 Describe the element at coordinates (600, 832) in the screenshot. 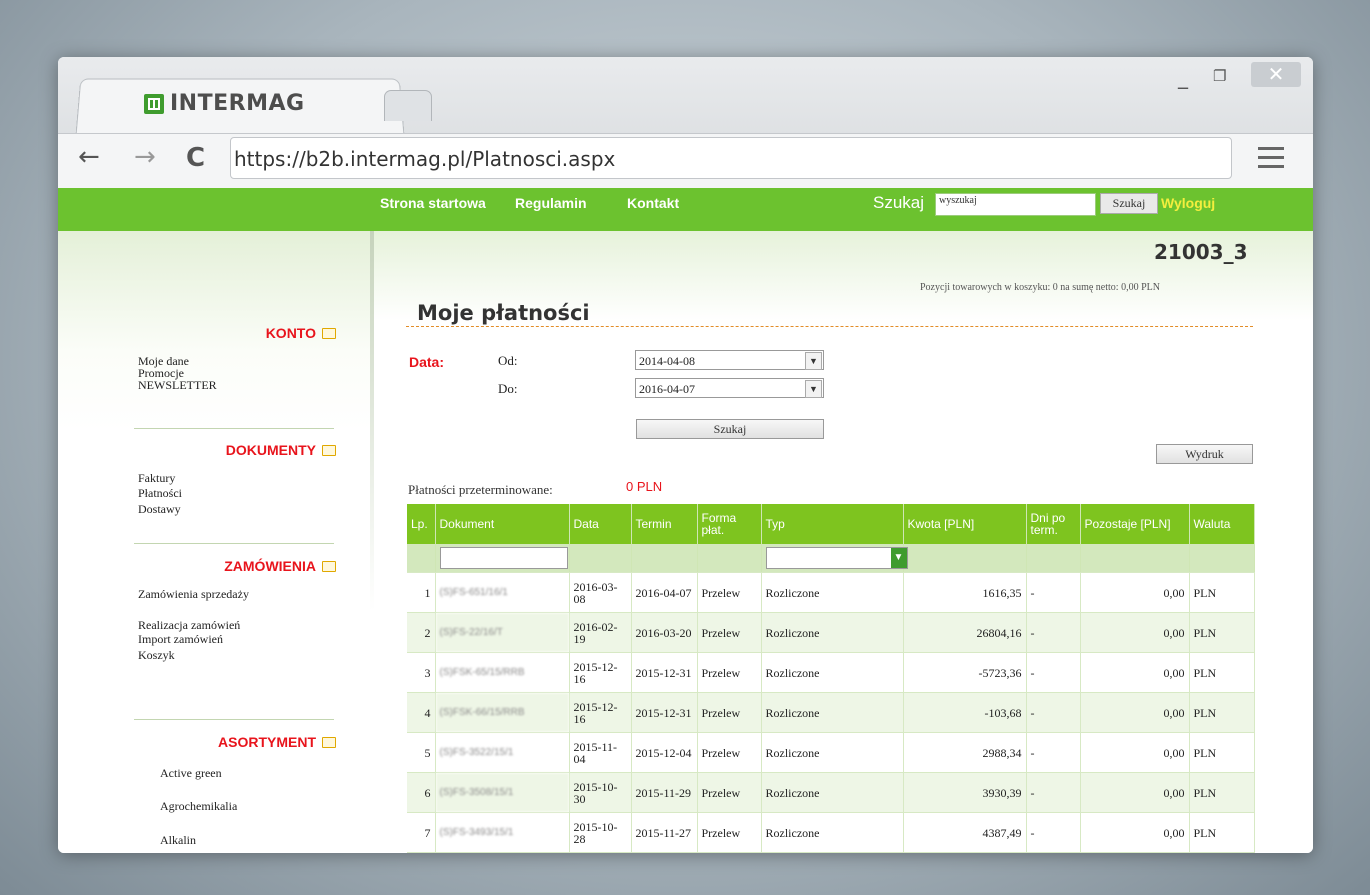

I see `cell-data: 2015-10-28` at that location.